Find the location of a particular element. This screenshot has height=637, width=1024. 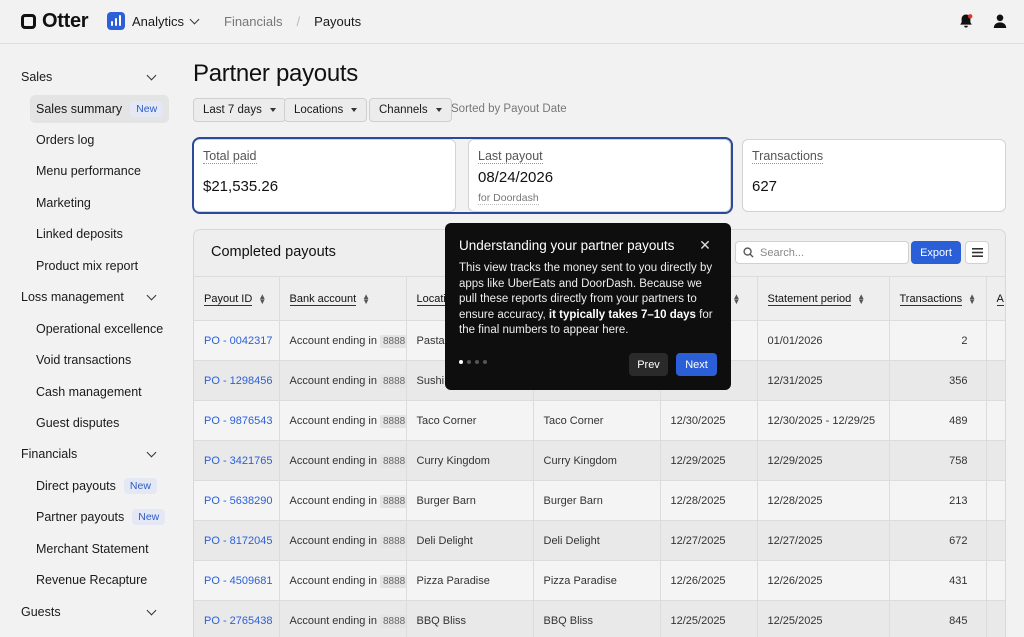

filter-label: Last 7 days is located at coordinates (232, 110).